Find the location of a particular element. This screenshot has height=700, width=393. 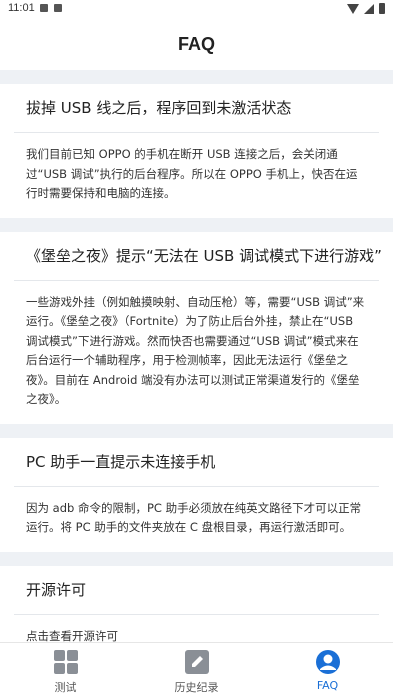

nav-label: 历史纪录 is located at coordinates (196, 687).